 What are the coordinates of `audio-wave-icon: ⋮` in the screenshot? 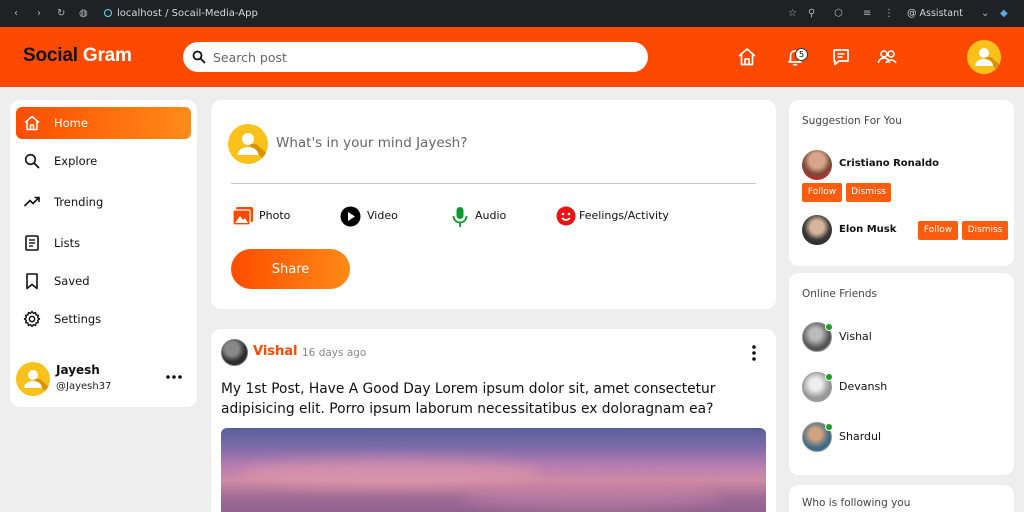 It's located at (889, 13).